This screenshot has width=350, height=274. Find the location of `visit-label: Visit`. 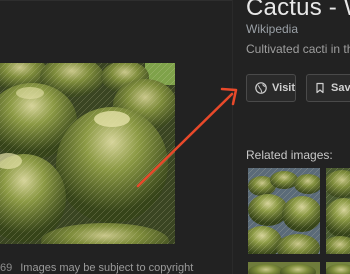

visit-label: Visit is located at coordinates (284, 88).